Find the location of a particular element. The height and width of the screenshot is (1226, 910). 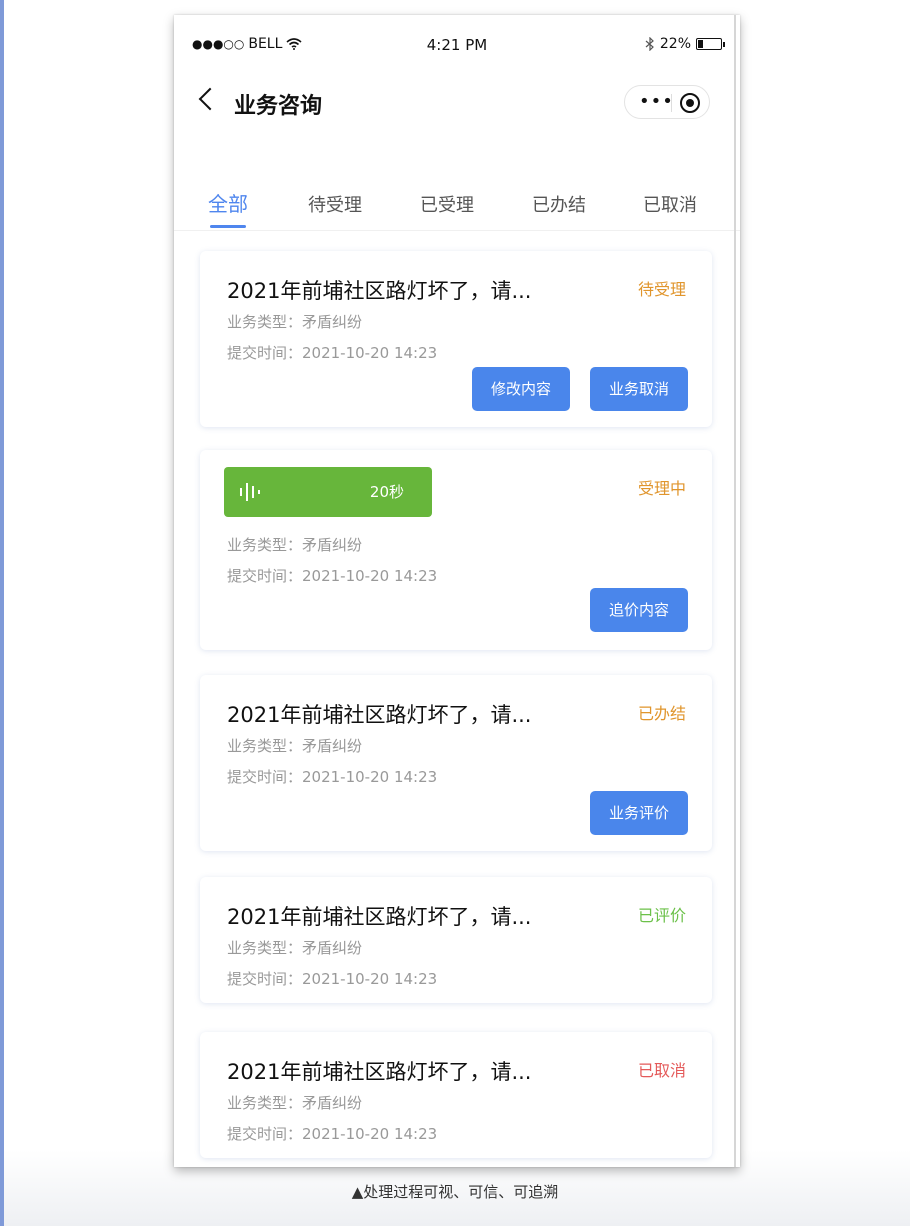

capsule-divider is located at coordinates (671, 103).